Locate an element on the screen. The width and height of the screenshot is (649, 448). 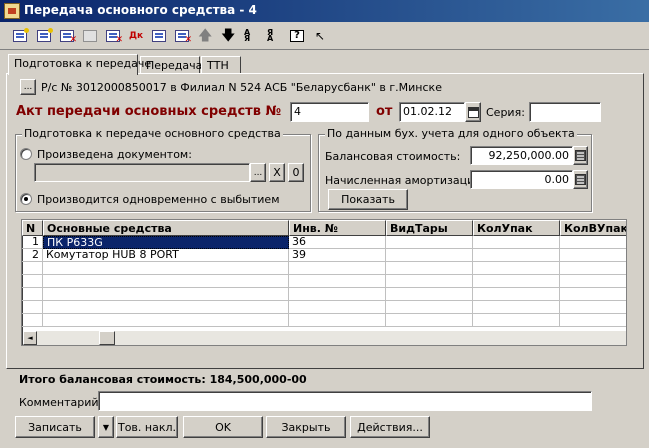
radio-by-document is located at coordinates (26, 154).